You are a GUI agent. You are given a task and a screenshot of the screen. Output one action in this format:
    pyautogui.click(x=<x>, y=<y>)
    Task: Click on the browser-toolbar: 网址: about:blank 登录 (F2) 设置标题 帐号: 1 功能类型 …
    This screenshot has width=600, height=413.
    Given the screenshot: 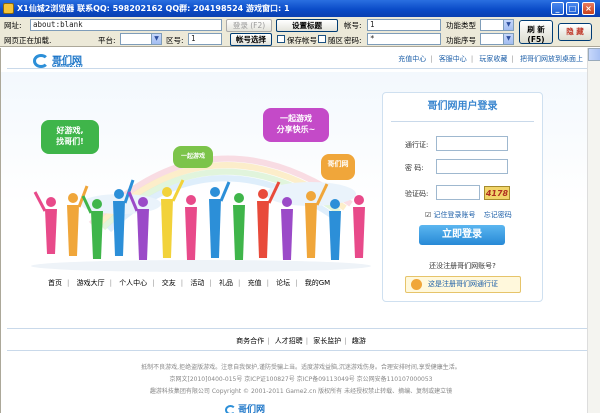 What is the action you would take?
    pyautogui.click(x=300, y=32)
    